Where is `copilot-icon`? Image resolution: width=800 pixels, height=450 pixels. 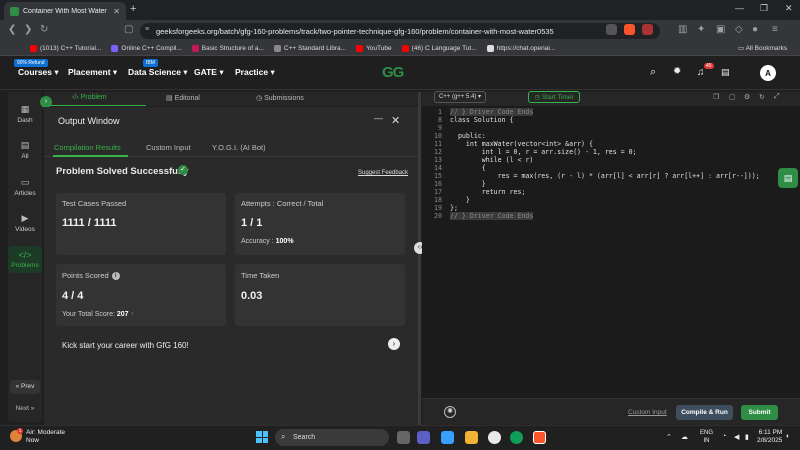
copilot-icon is located at coordinates (447, 437).